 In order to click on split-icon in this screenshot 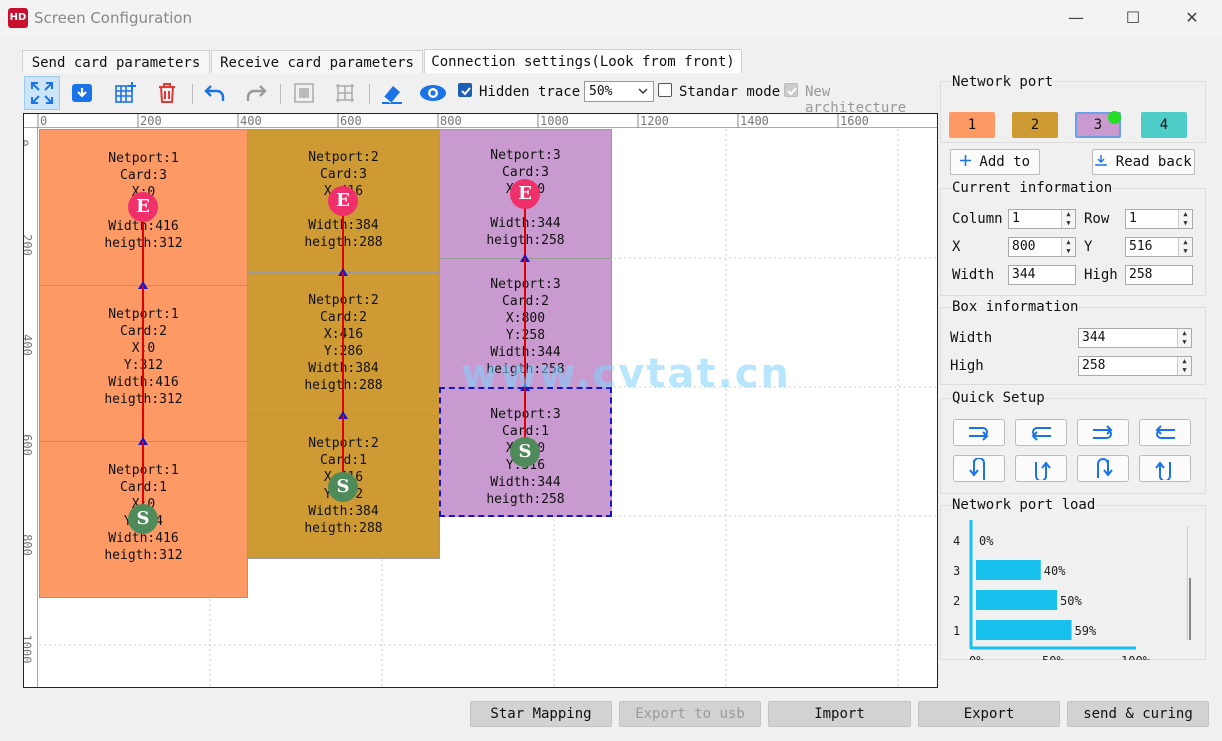, I will do `click(345, 93)`.